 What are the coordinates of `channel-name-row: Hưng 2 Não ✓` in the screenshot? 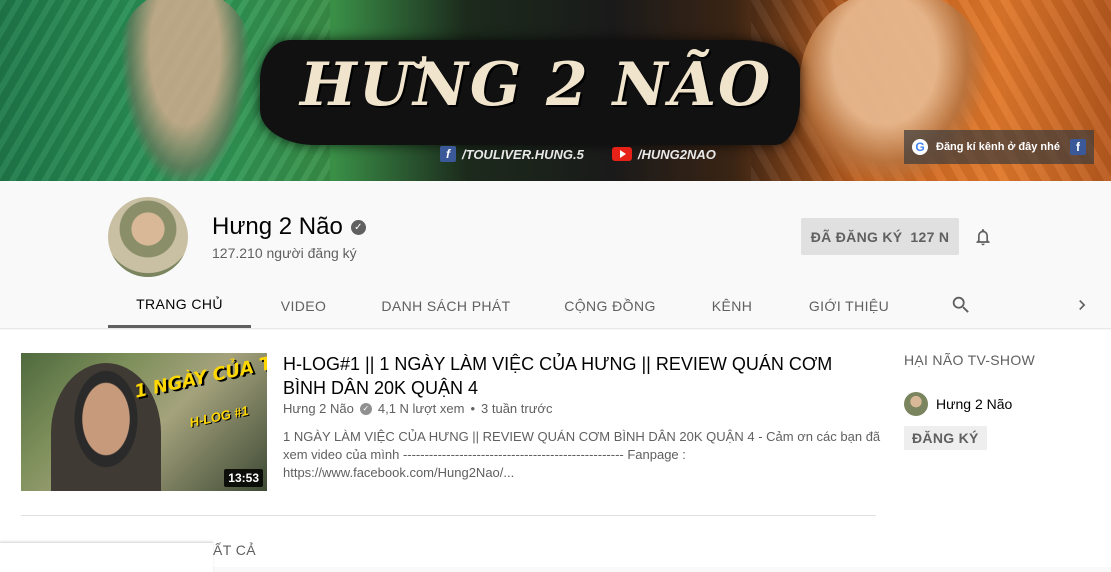 It's located at (289, 227).